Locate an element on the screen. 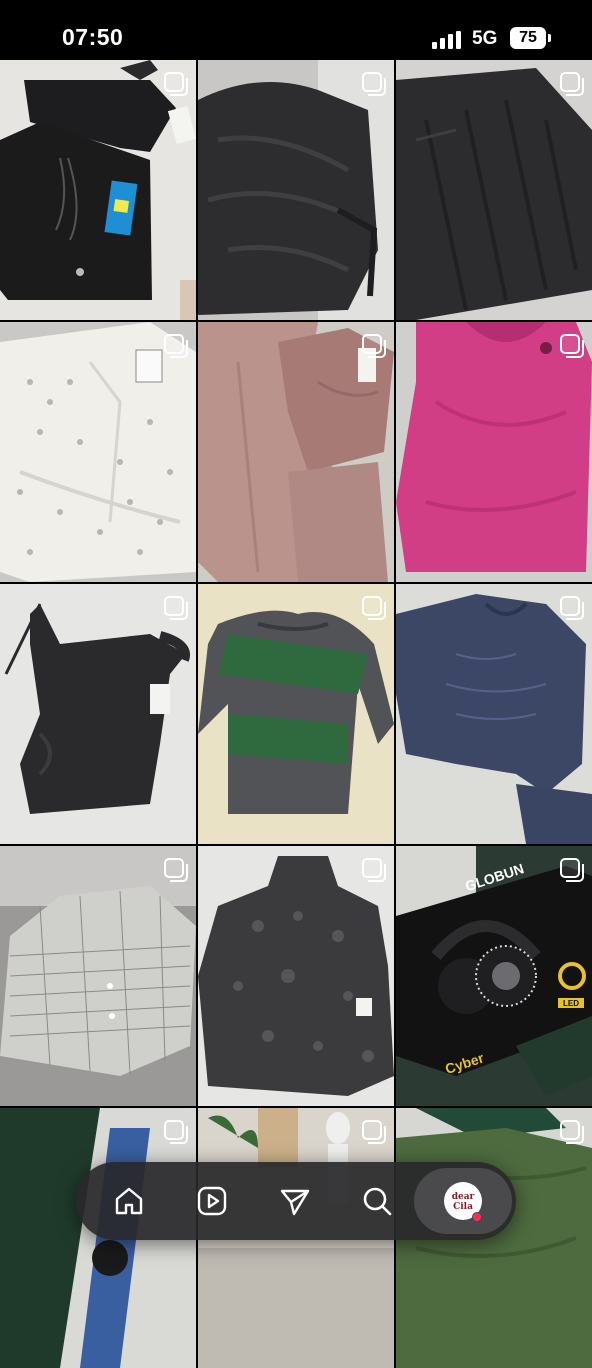  reels-icon is located at coordinates (212, 1201).